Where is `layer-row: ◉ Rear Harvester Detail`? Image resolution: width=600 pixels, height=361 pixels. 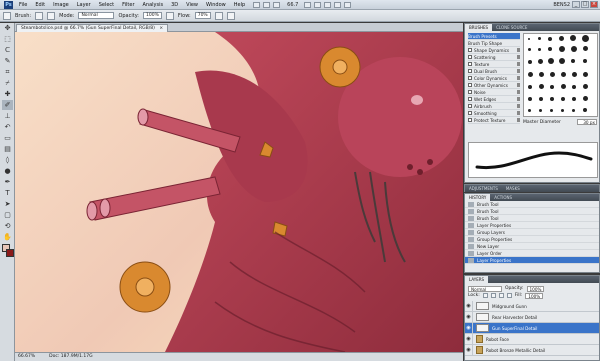
layer-row: ◉ Rear Harvester Detail is located at coordinates (532, 317).